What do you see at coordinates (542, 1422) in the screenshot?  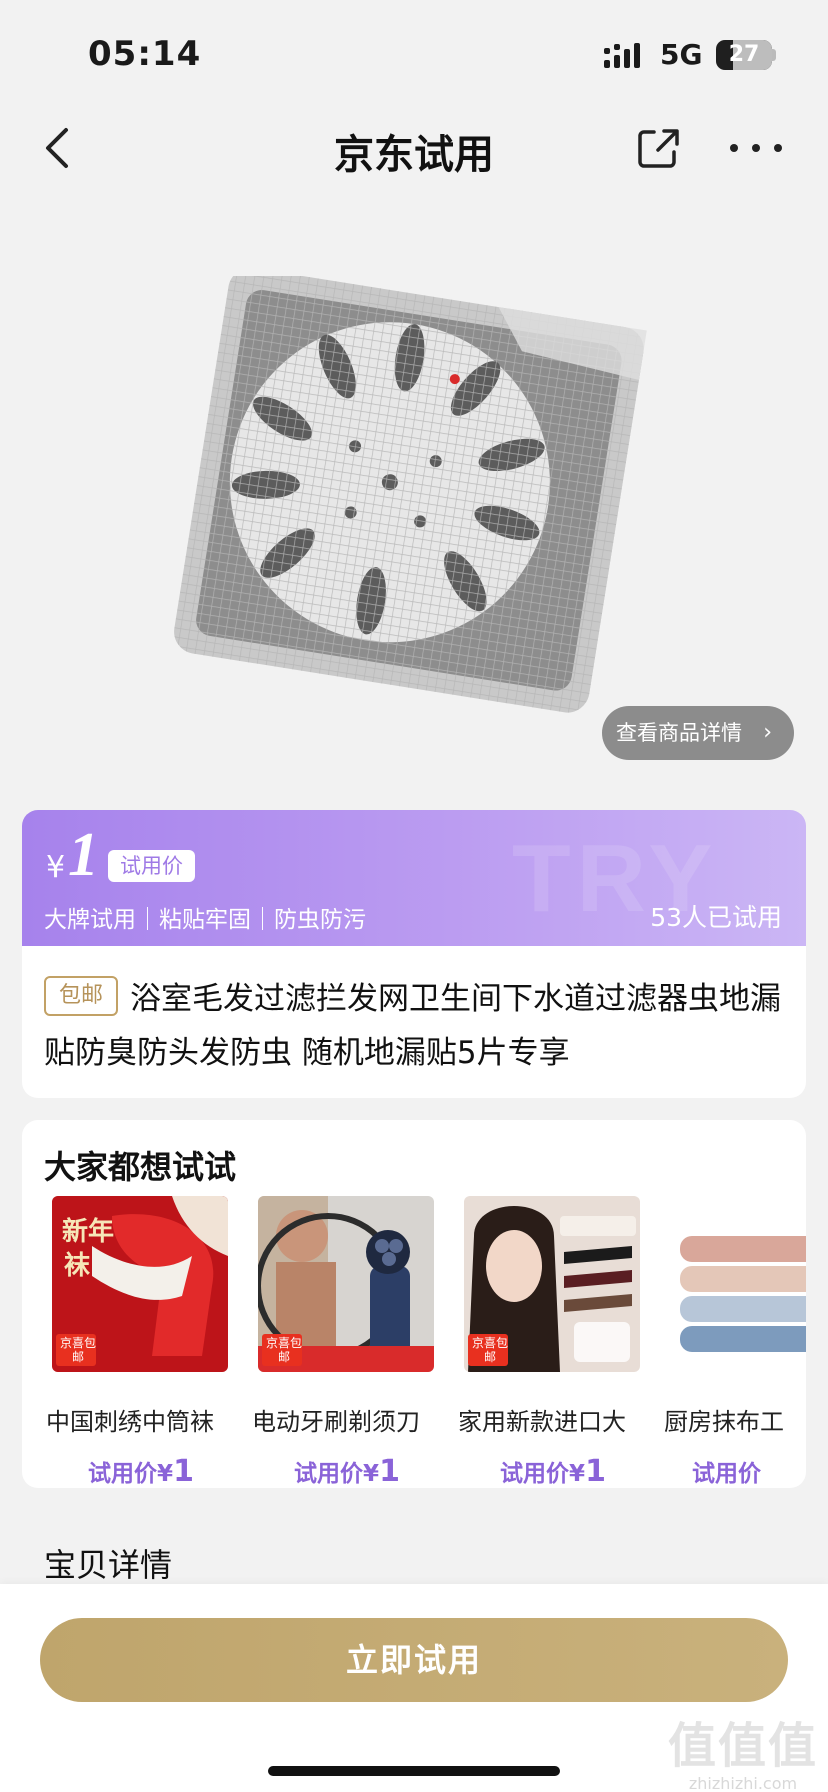 I see `recommendation-name: 家用新款进口大` at bounding box center [542, 1422].